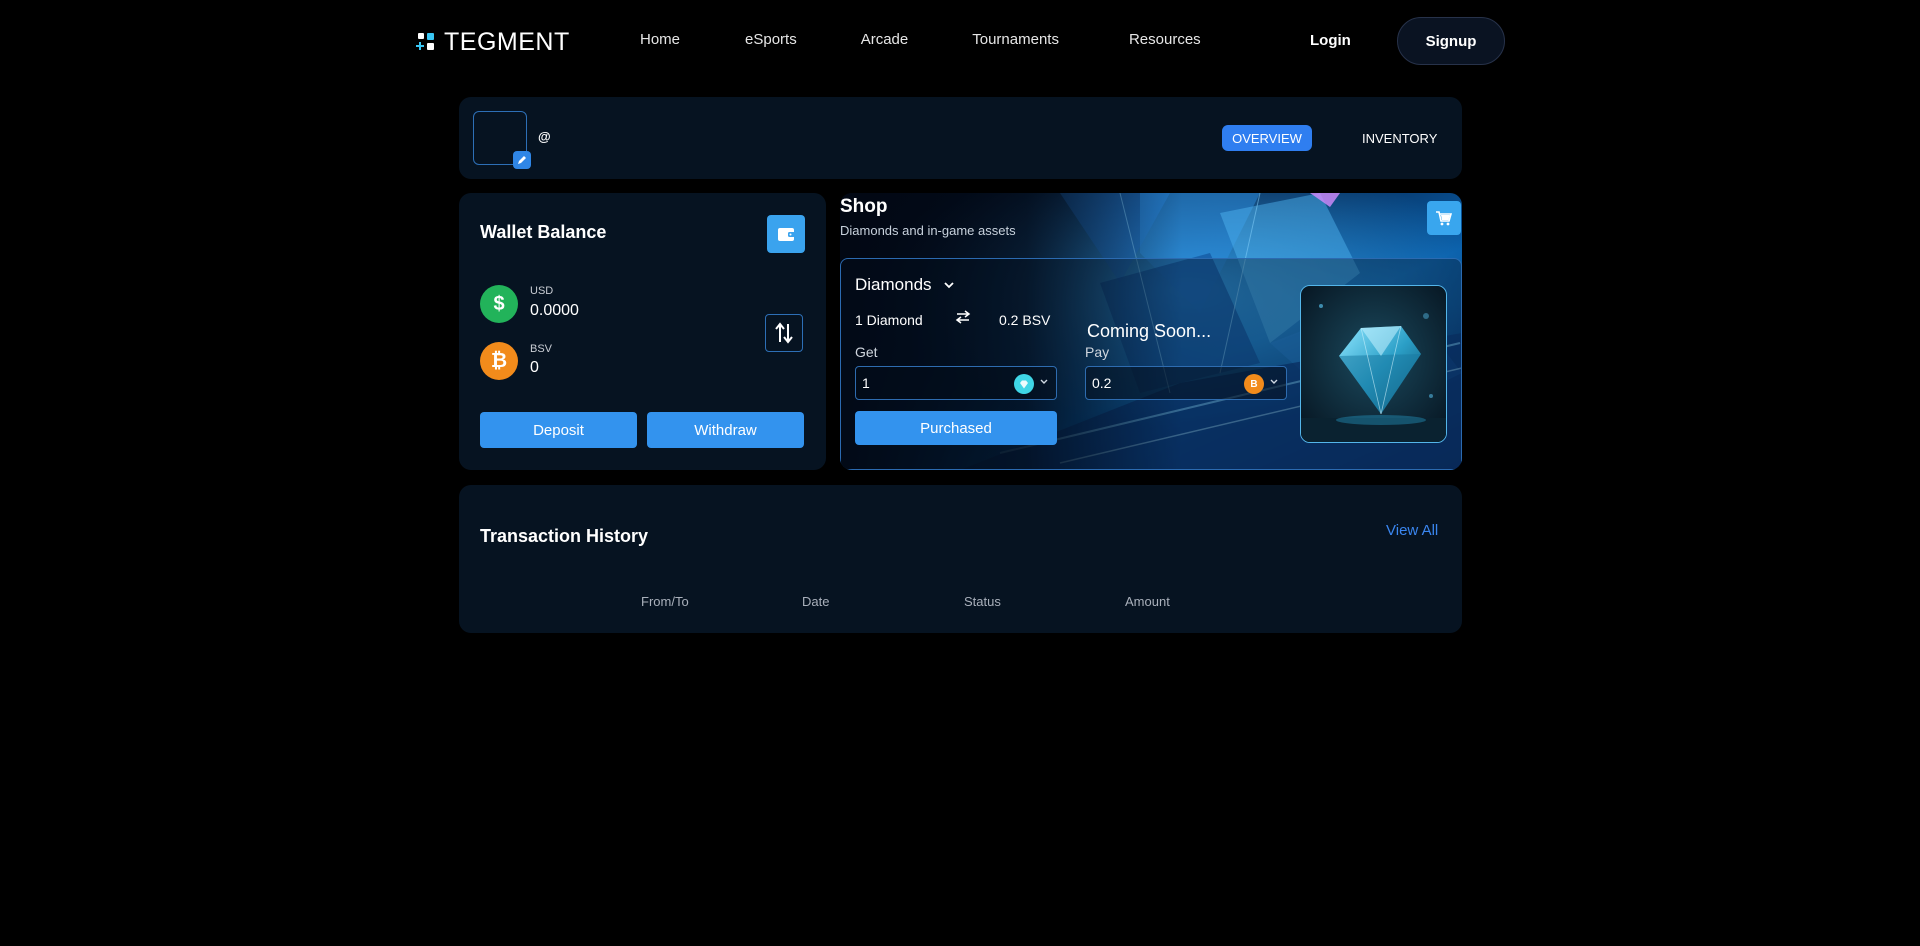 The width and height of the screenshot is (1920, 946). Describe the element at coordinates (1267, 138) in the screenshot. I see `tab-overview: OVERVIEW` at that location.